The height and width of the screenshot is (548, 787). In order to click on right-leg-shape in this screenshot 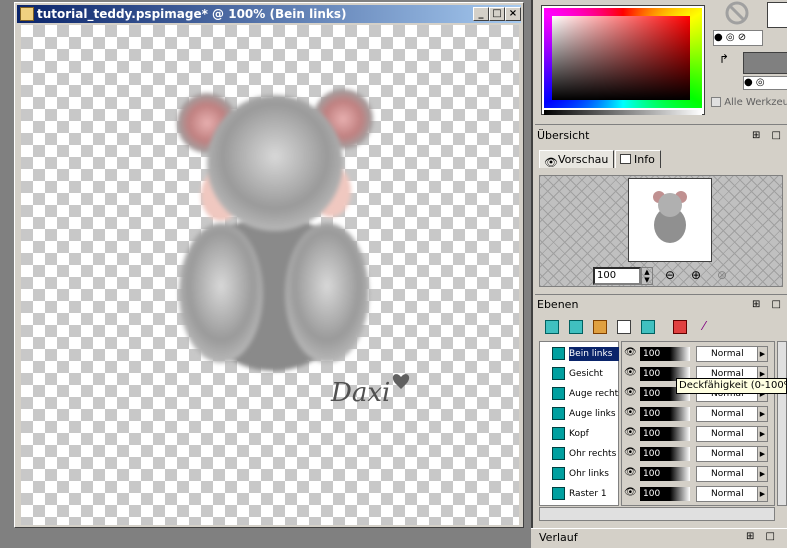, I will do `click(327, 293)`.